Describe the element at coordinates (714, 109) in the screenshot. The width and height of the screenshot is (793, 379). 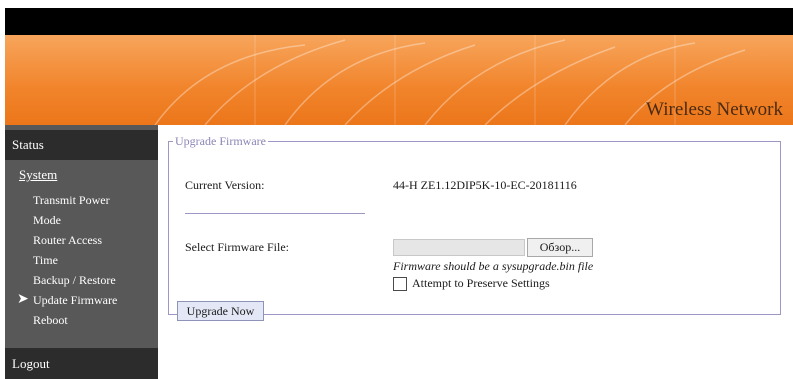
I see `banner-title: Wireless Network` at that location.